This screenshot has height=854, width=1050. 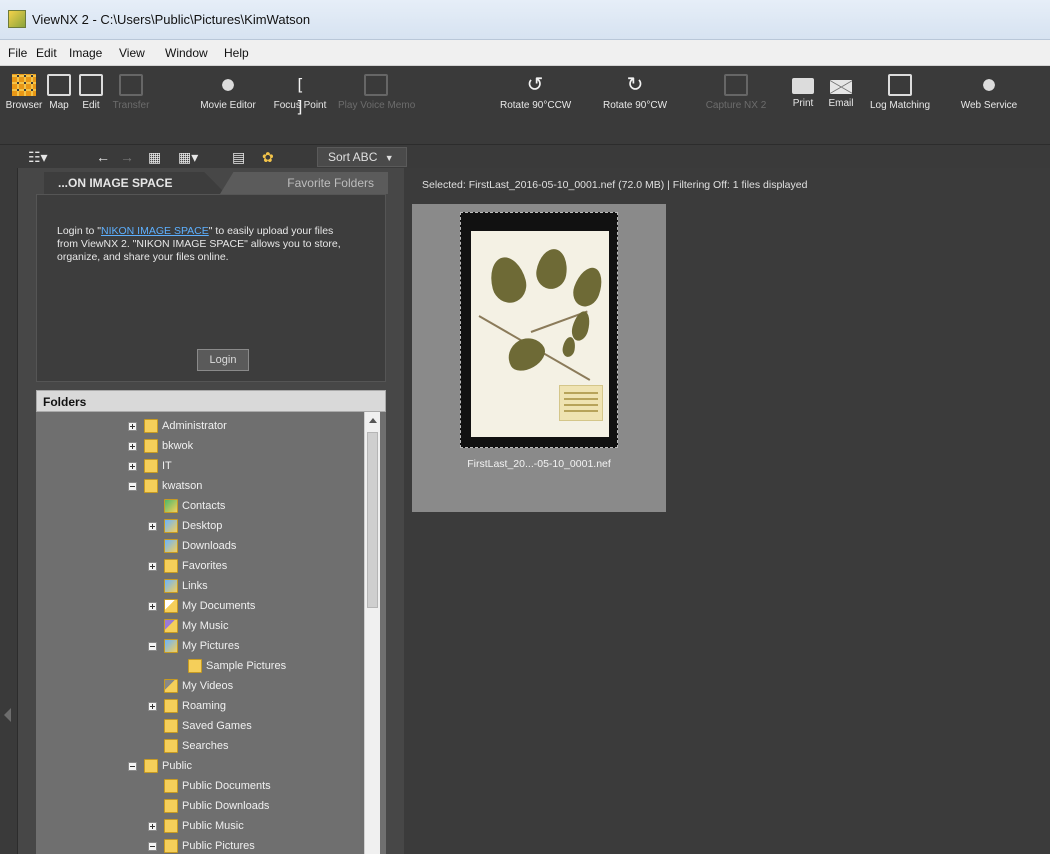 What do you see at coordinates (841, 106) in the screenshot?
I see `email-button: Email` at bounding box center [841, 106].